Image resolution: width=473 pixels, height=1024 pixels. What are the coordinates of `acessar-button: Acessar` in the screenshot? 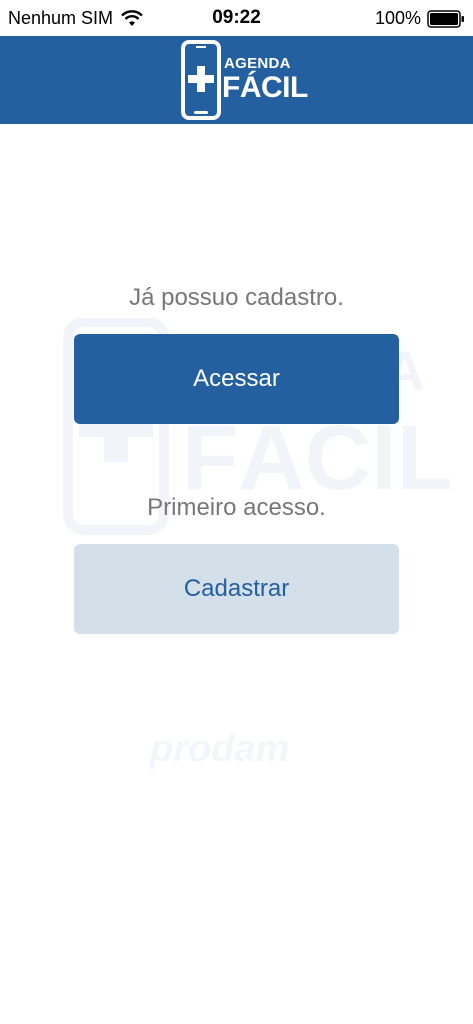 It's located at (236, 379).